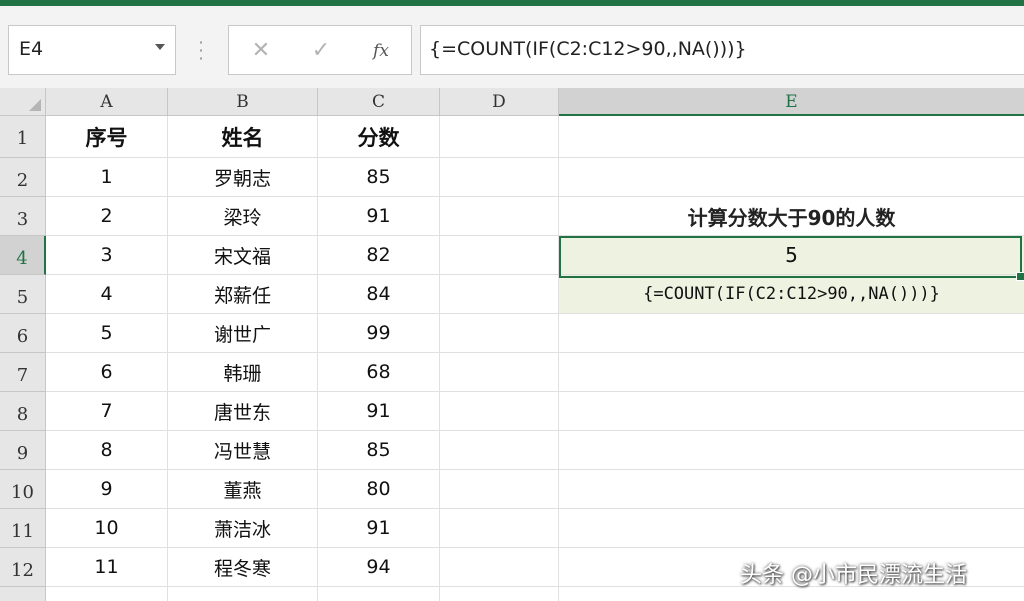 The image size is (1024, 601). I want to click on cell-a11: 10, so click(107, 528).